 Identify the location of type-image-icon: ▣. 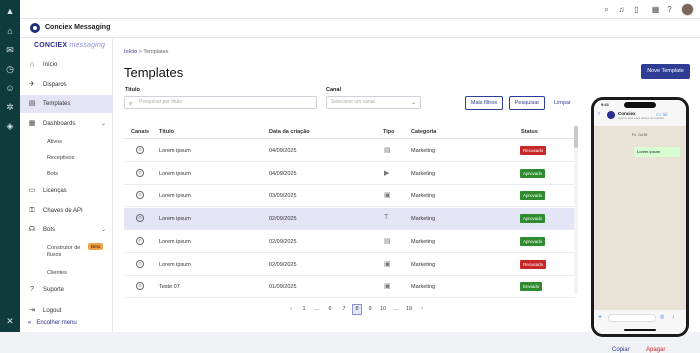
(387, 287).